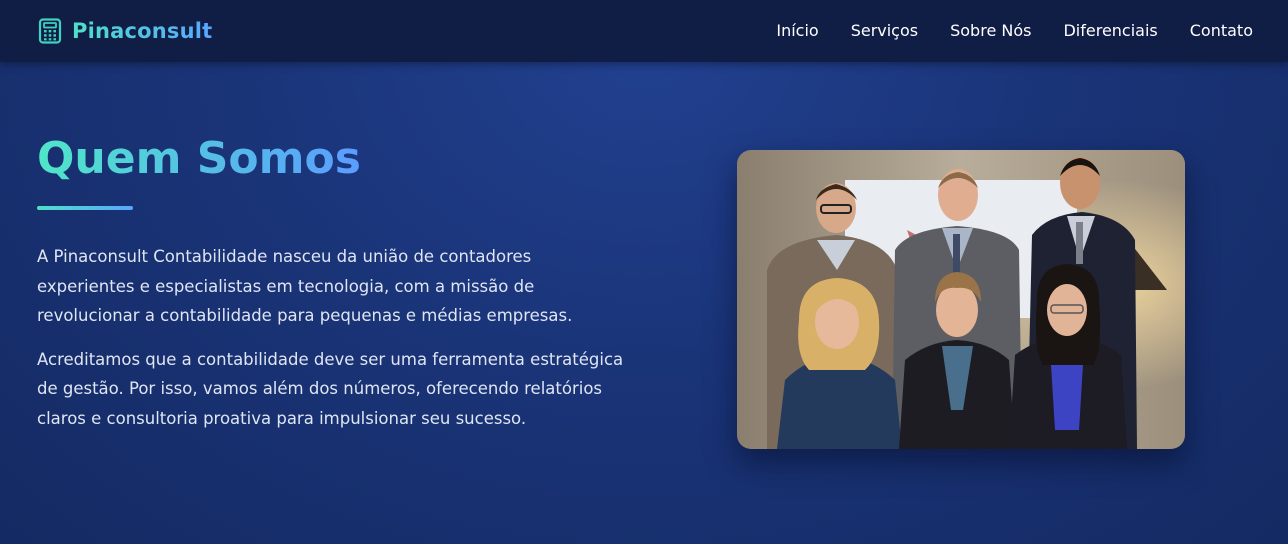 The height and width of the screenshot is (544, 1288). I want to click on nav-link-sobre-nos: Sobre Nós, so click(990, 30).